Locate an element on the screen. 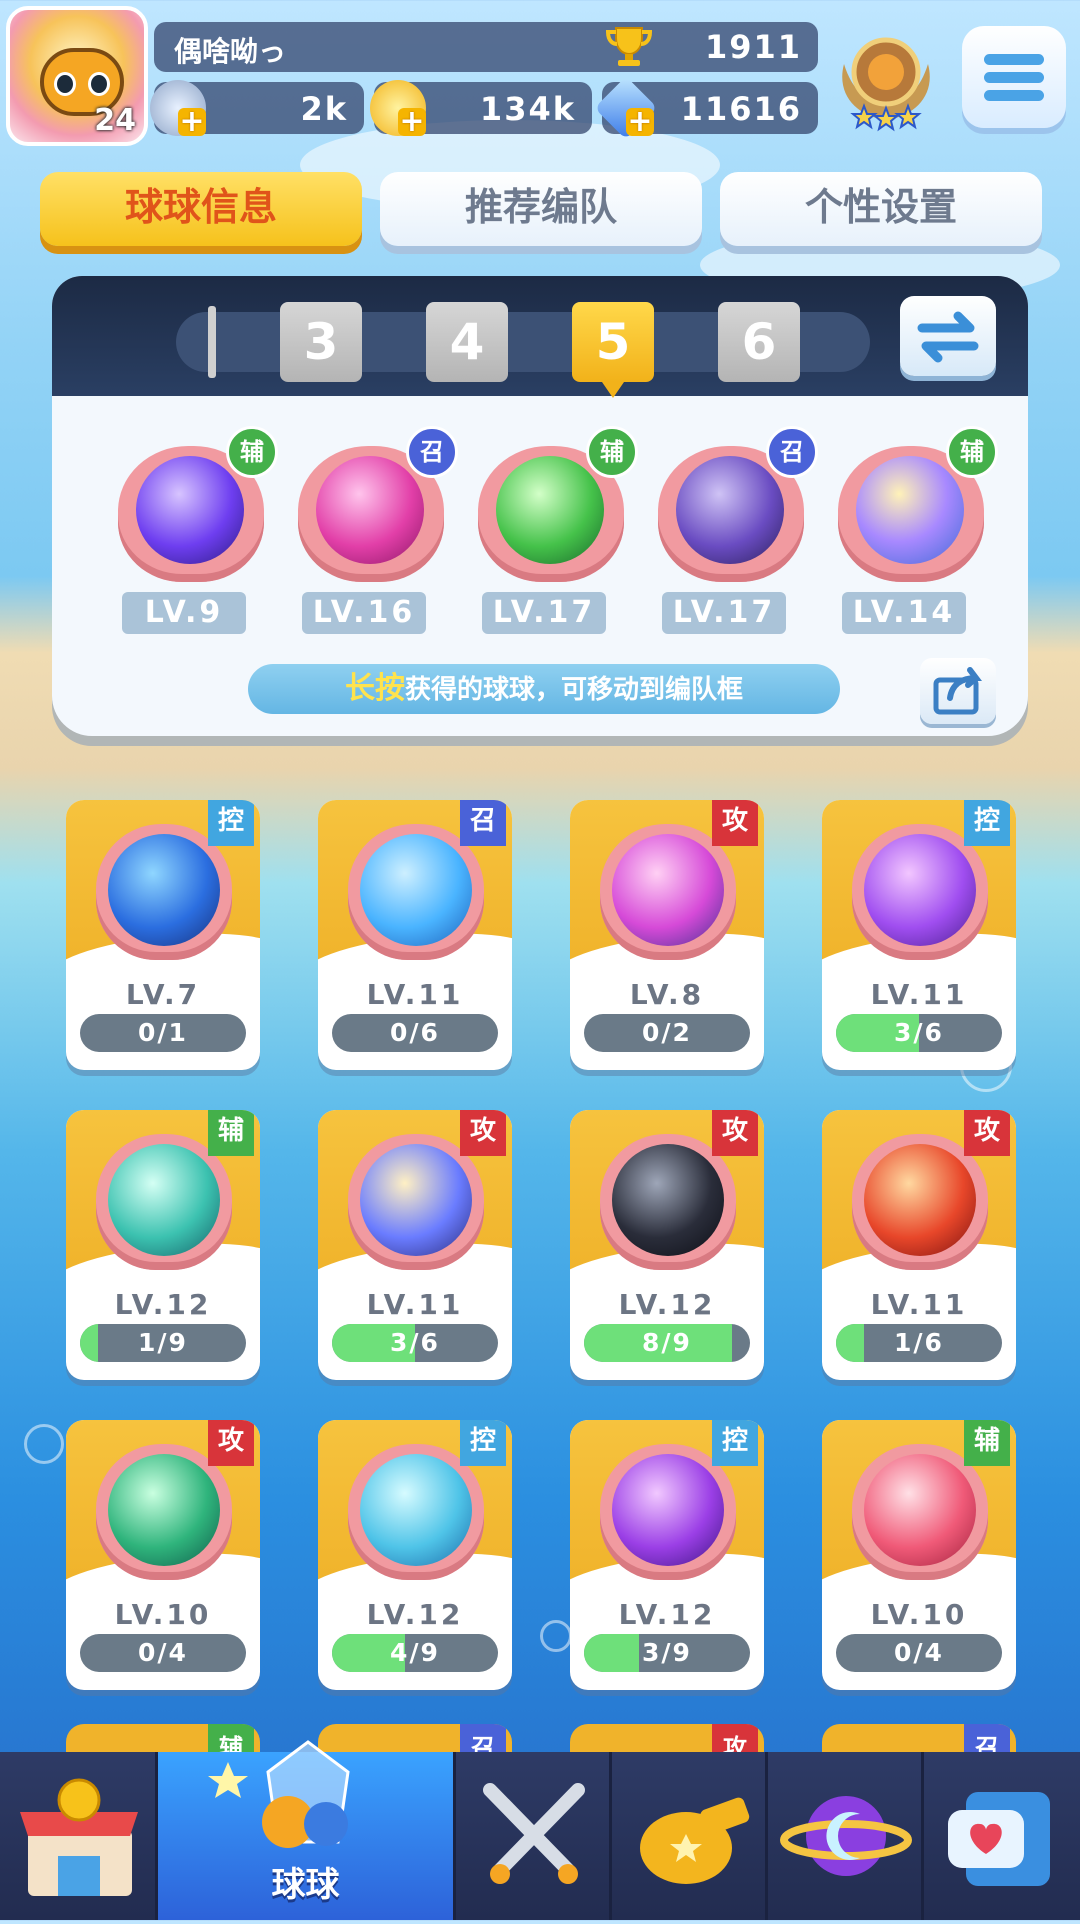  coins-resource: + 134k is located at coordinates (481, 108).